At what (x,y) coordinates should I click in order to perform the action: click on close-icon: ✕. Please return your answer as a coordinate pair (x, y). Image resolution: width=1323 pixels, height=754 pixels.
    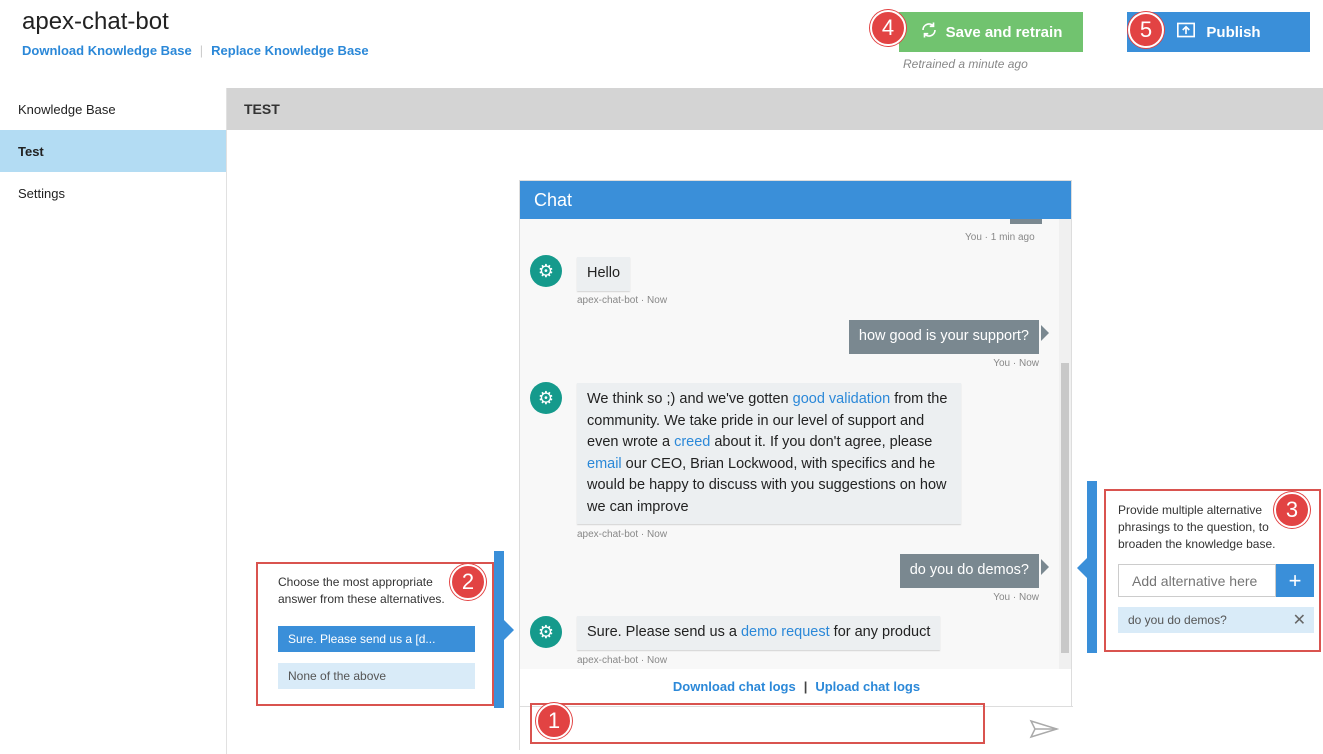
    Looking at the image, I should click on (1299, 620).